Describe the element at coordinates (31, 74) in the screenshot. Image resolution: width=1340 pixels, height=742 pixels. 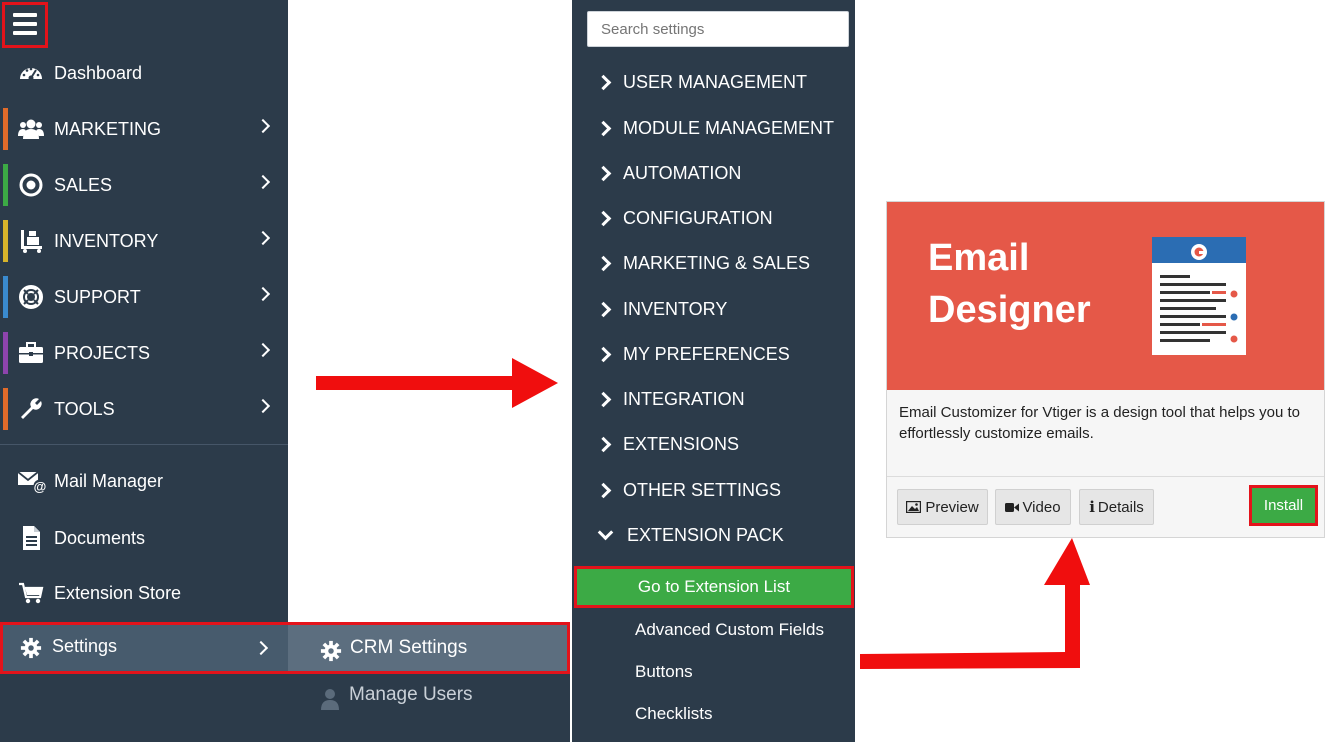
I see `dashboard-icon` at that location.